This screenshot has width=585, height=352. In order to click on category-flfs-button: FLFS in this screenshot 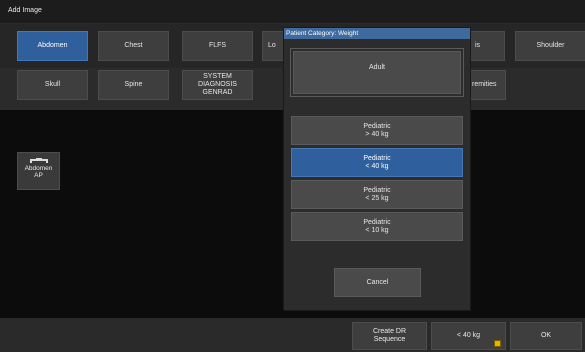, I will do `click(217, 46)`.